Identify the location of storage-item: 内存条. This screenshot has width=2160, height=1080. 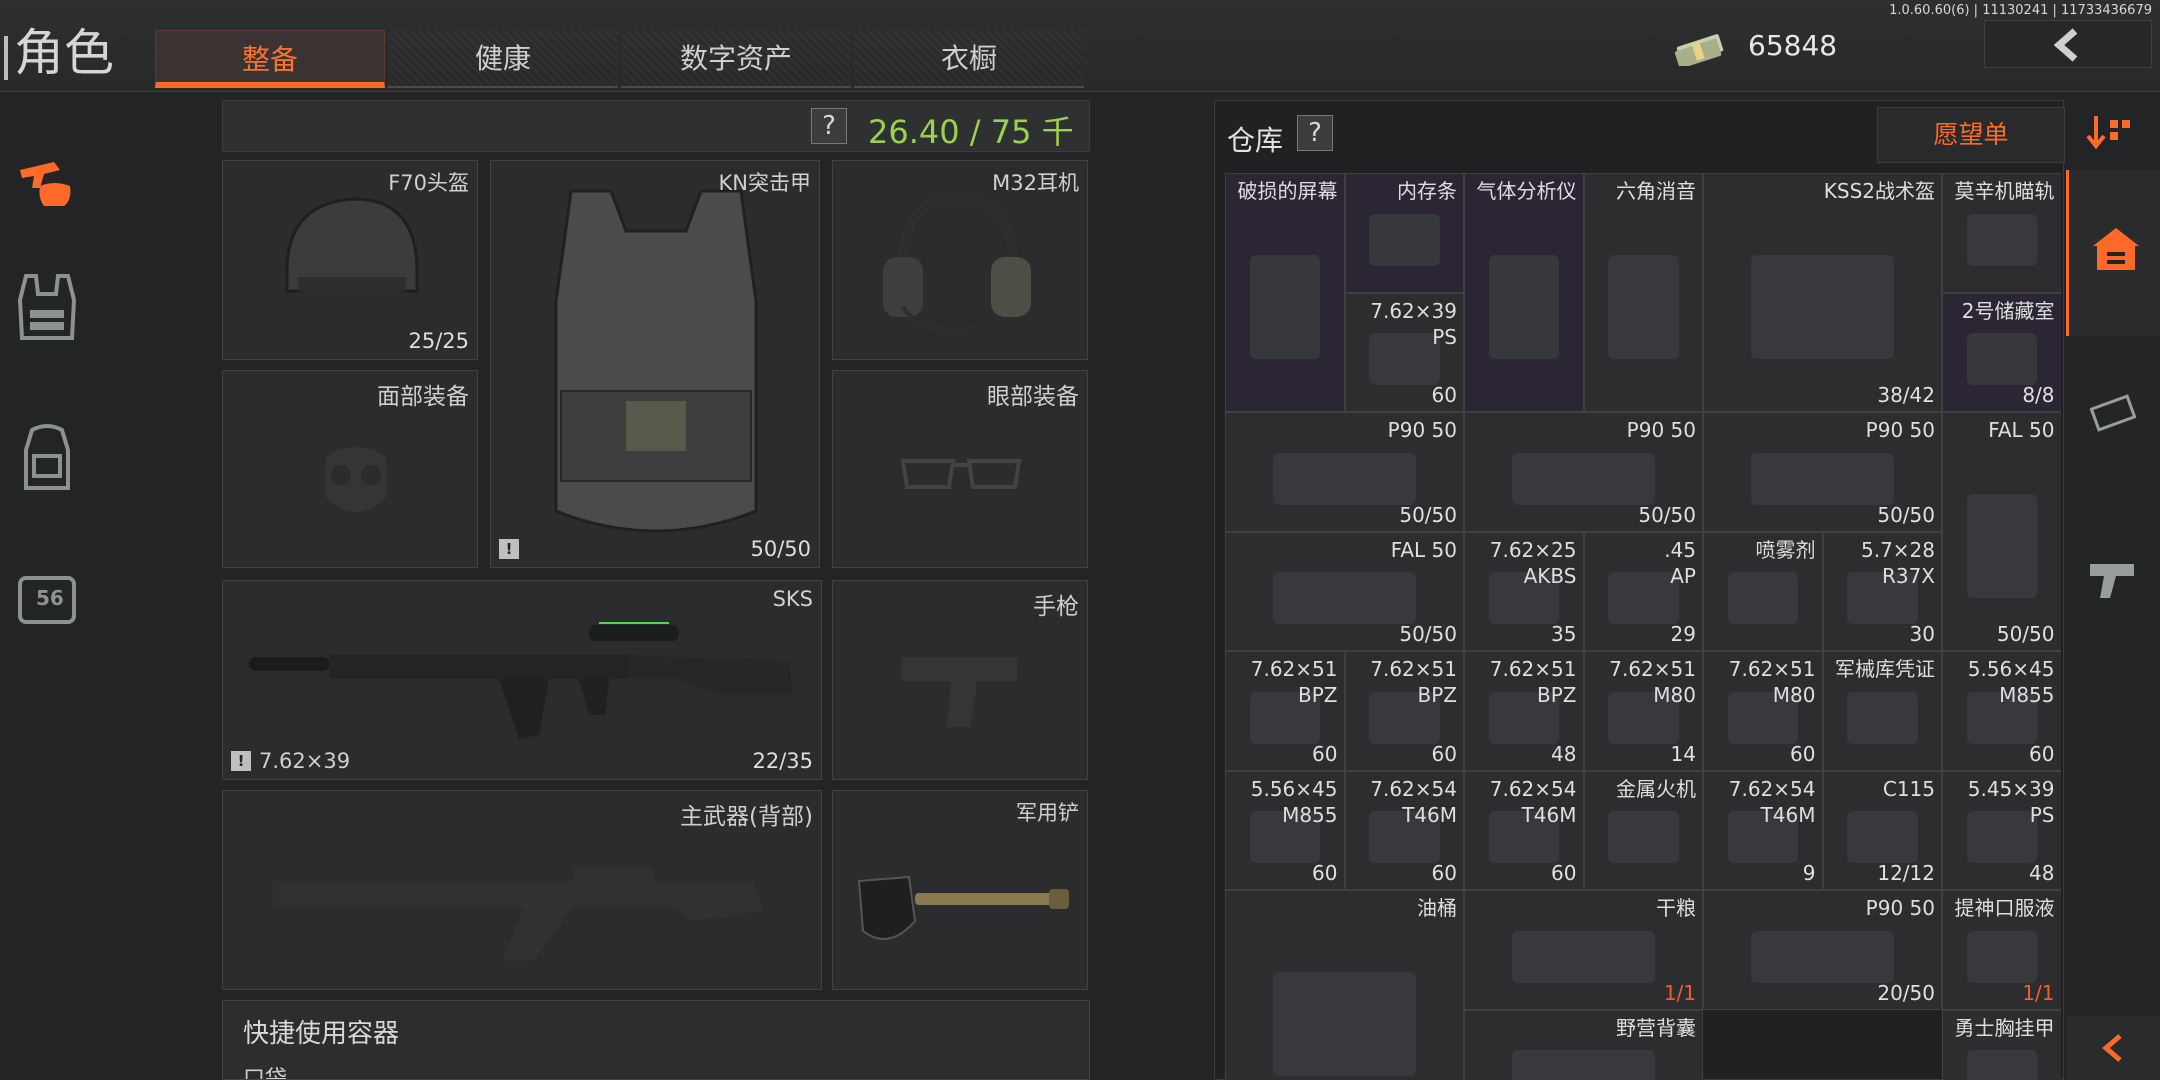
(1404, 233).